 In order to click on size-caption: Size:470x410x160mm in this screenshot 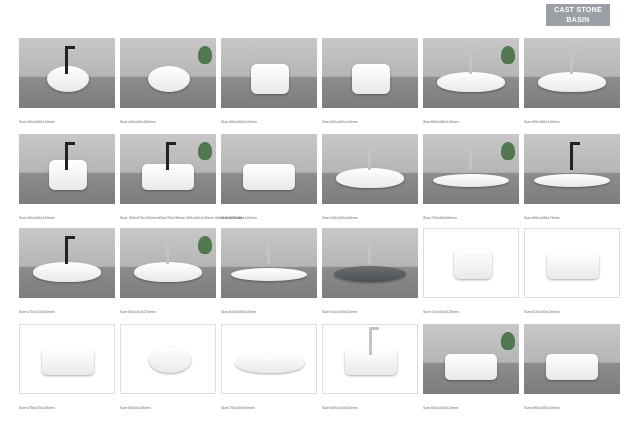, I will do `click(37, 312)`.